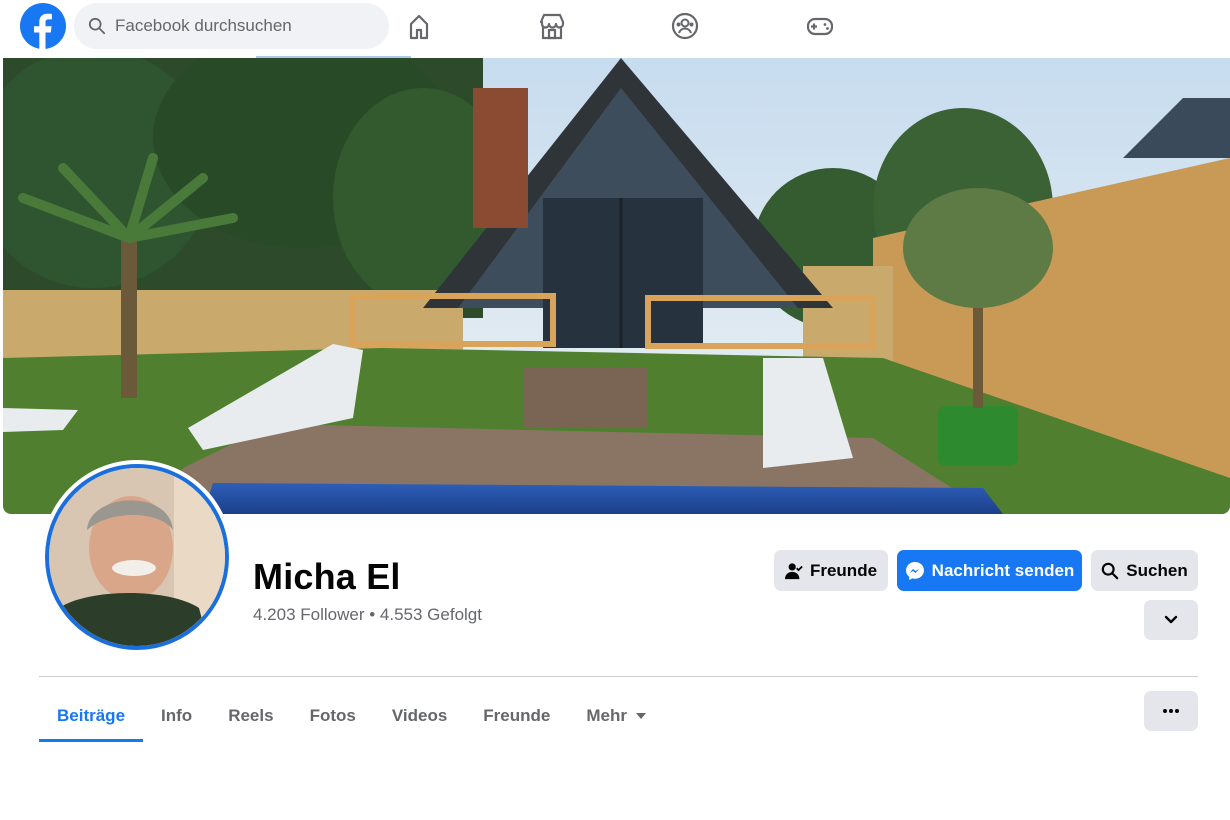 This screenshot has height=820, width=1230. I want to click on tab-label: Reels, so click(251, 715).